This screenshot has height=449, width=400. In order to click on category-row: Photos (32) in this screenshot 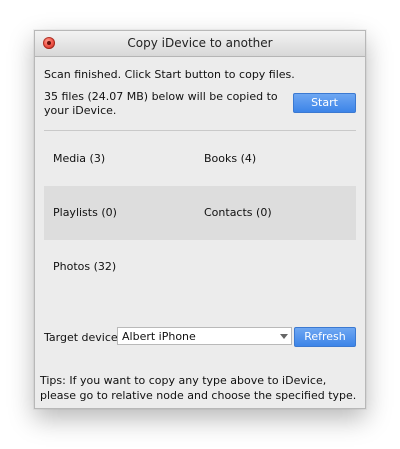, I will do `click(200, 267)`.